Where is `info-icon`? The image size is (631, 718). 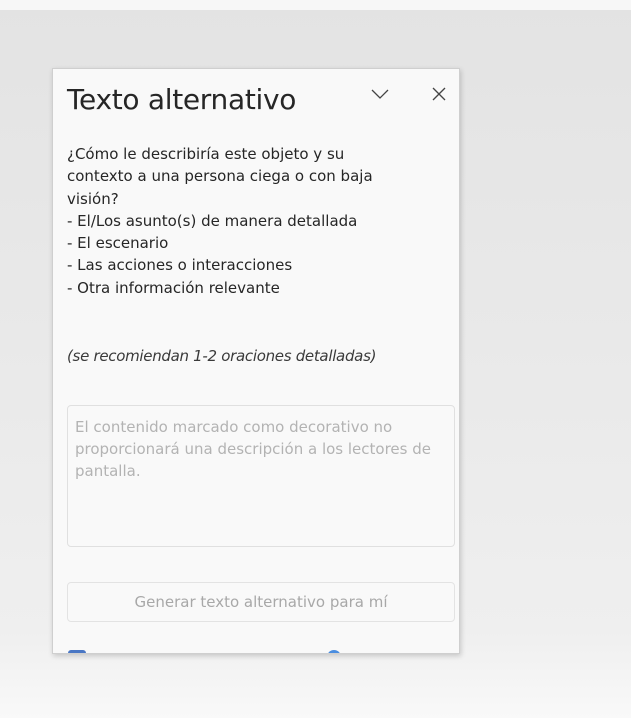
info-icon is located at coordinates (334, 651).